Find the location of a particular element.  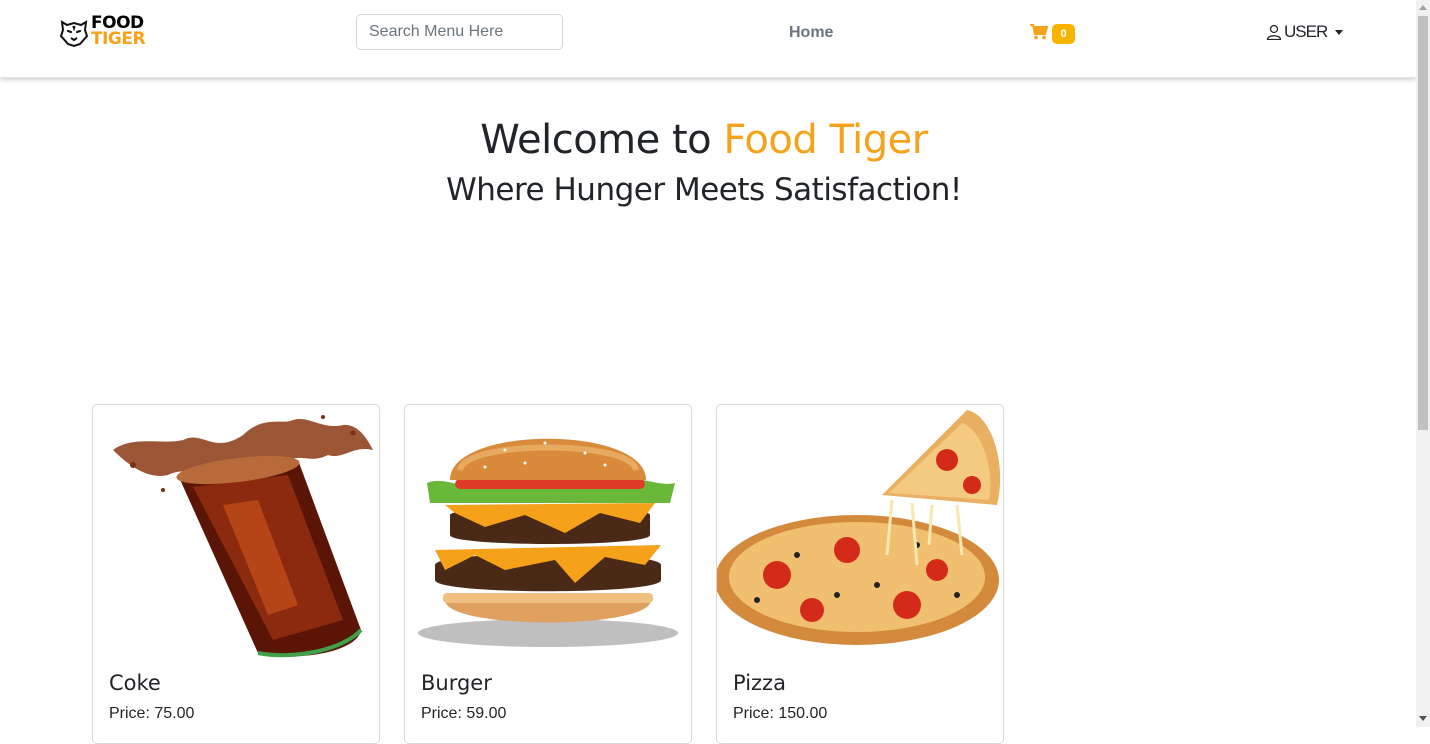

menu-card-burger: Burger Price: 59.00 is located at coordinates (548, 574).